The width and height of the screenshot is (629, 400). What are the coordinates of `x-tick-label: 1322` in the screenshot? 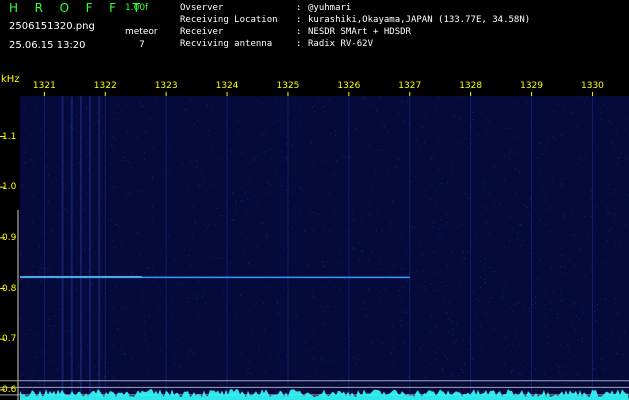 It's located at (105, 86).